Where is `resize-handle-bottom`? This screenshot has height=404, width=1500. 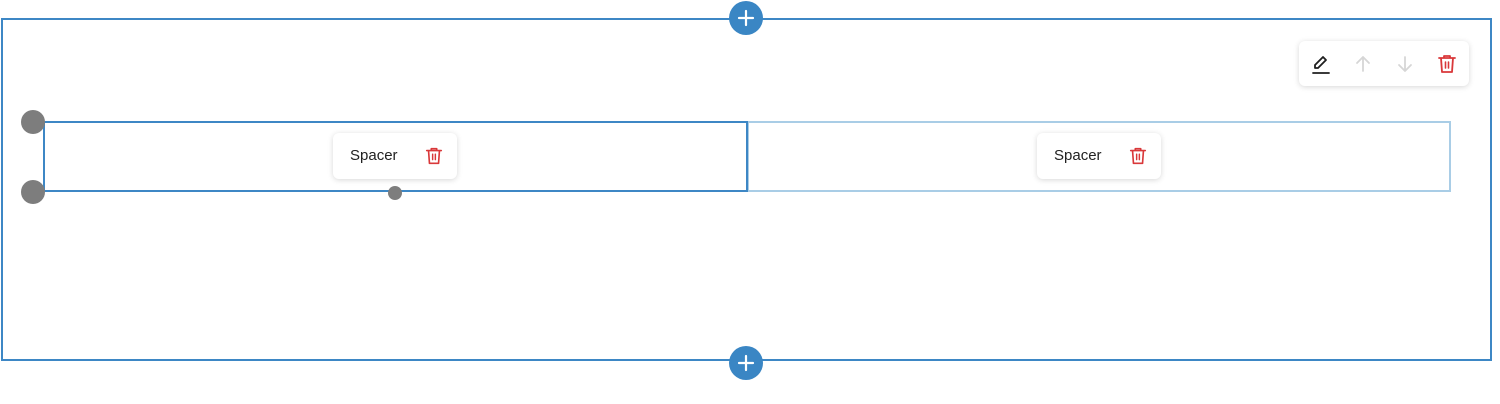 resize-handle-bottom is located at coordinates (33, 192).